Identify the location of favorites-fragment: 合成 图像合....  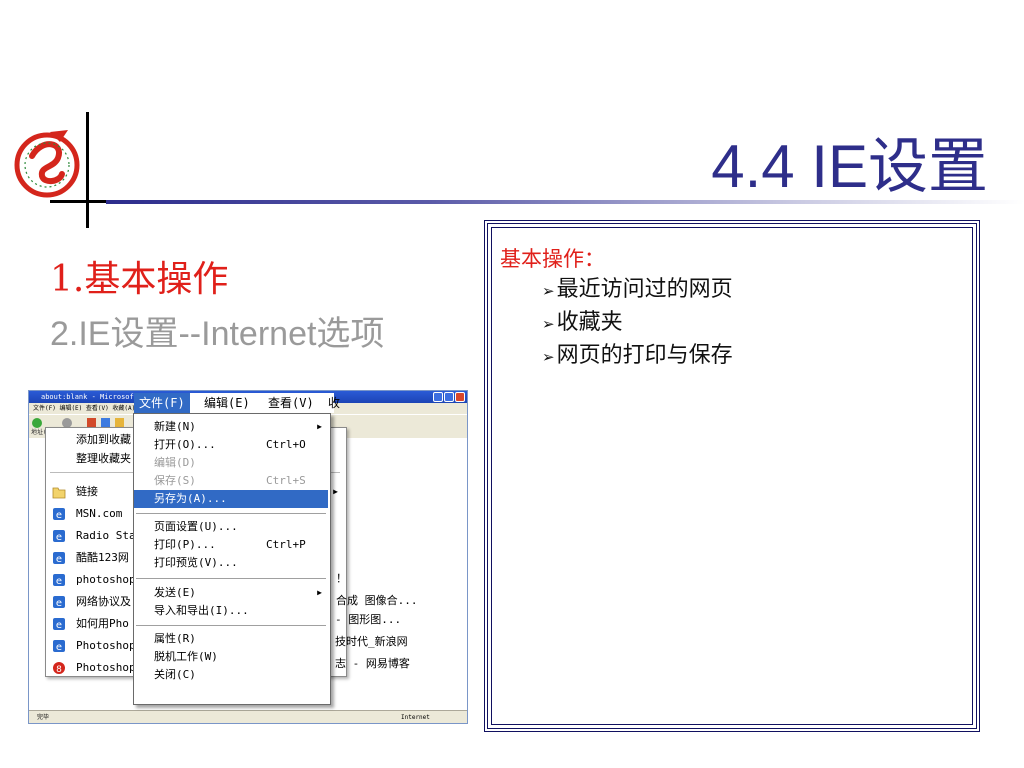
(377, 600).